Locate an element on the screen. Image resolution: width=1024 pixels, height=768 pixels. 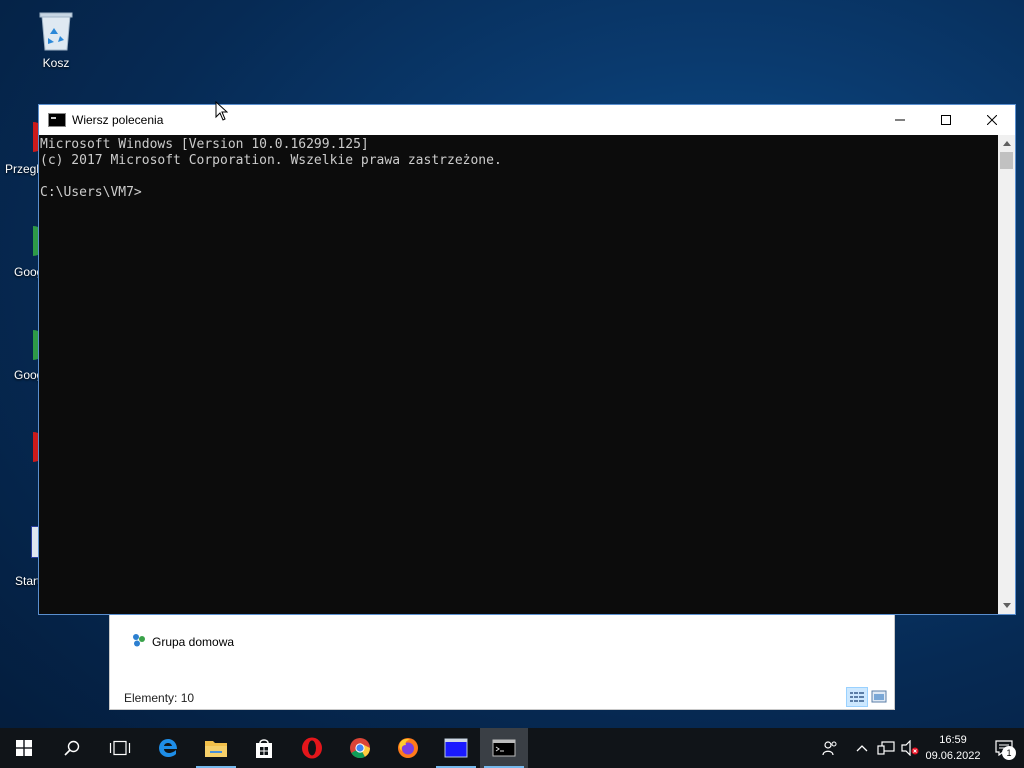
search-icon is located at coordinates (72, 748).